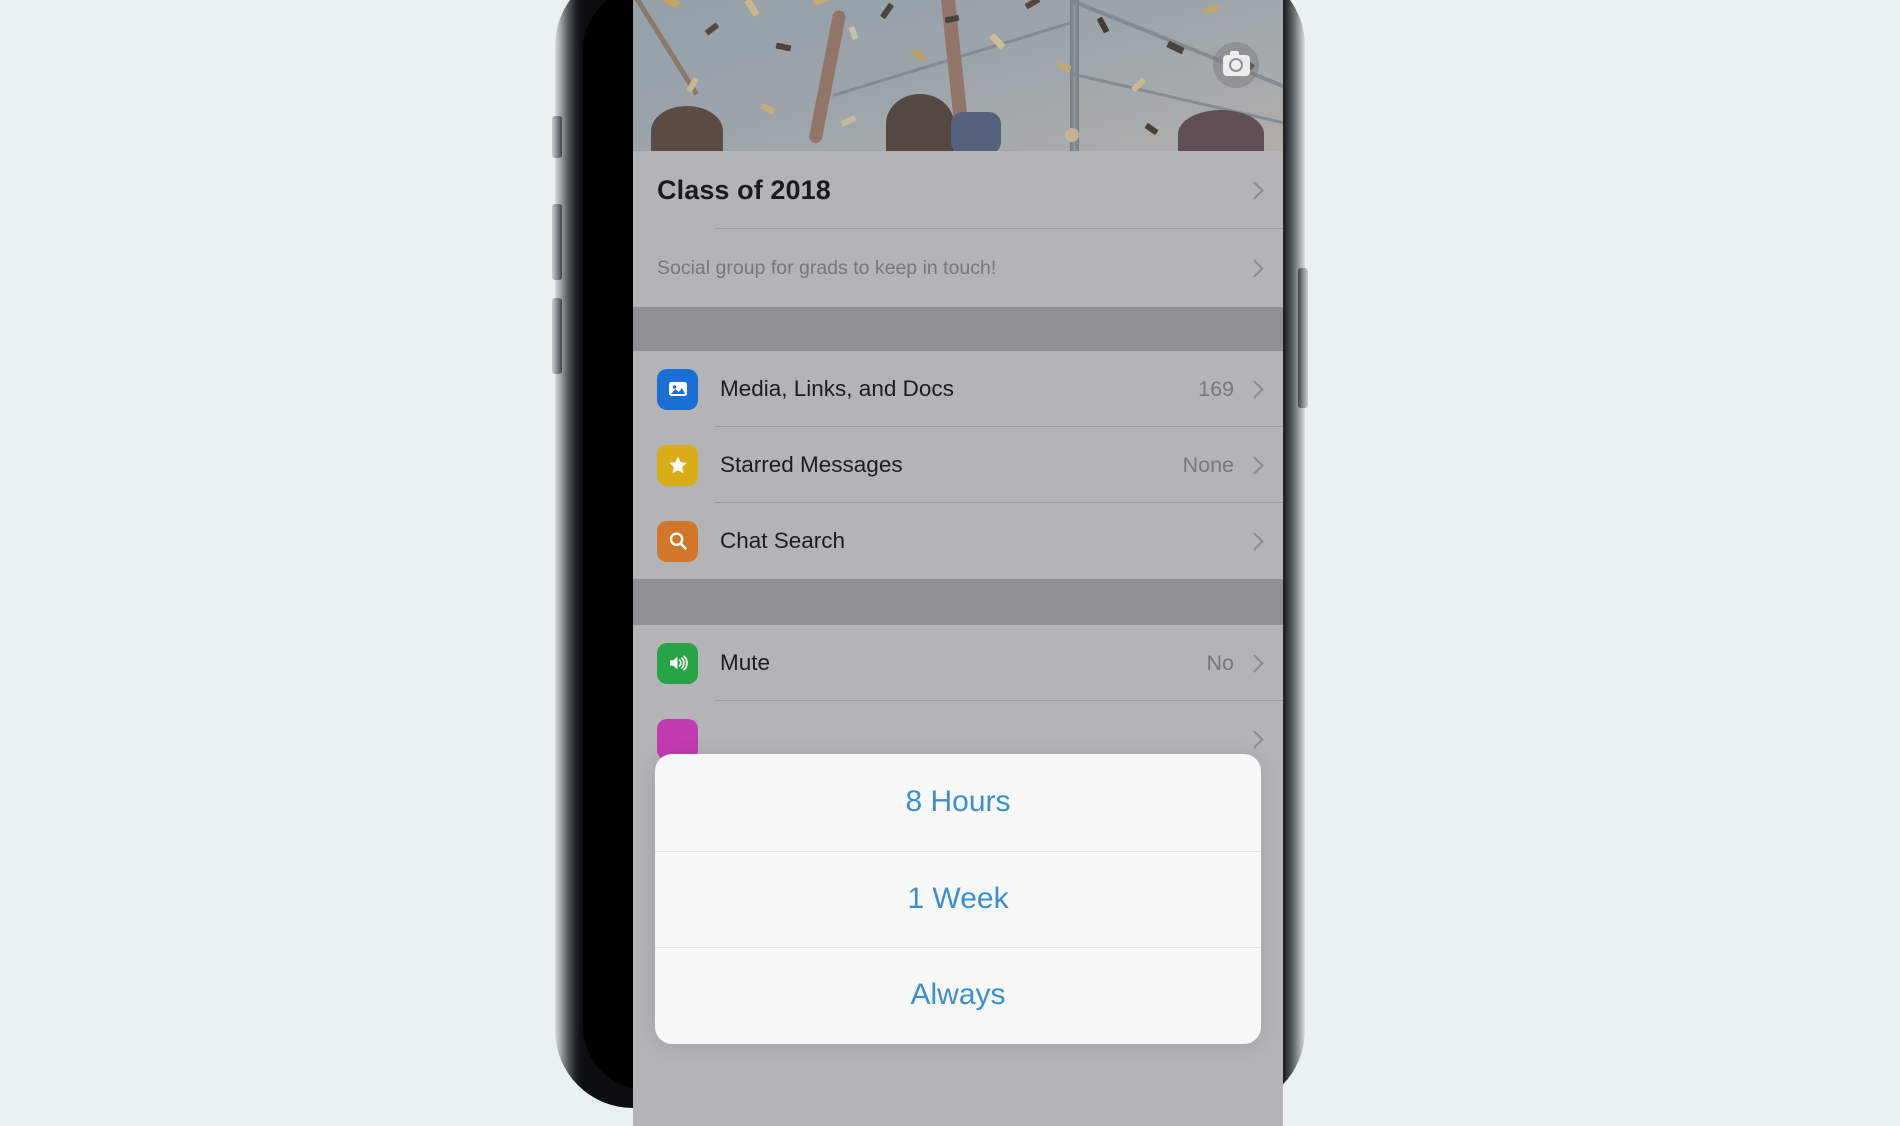  Describe the element at coordinates (557, 336) in the screenshot. I see `volume-down-button` at that location.